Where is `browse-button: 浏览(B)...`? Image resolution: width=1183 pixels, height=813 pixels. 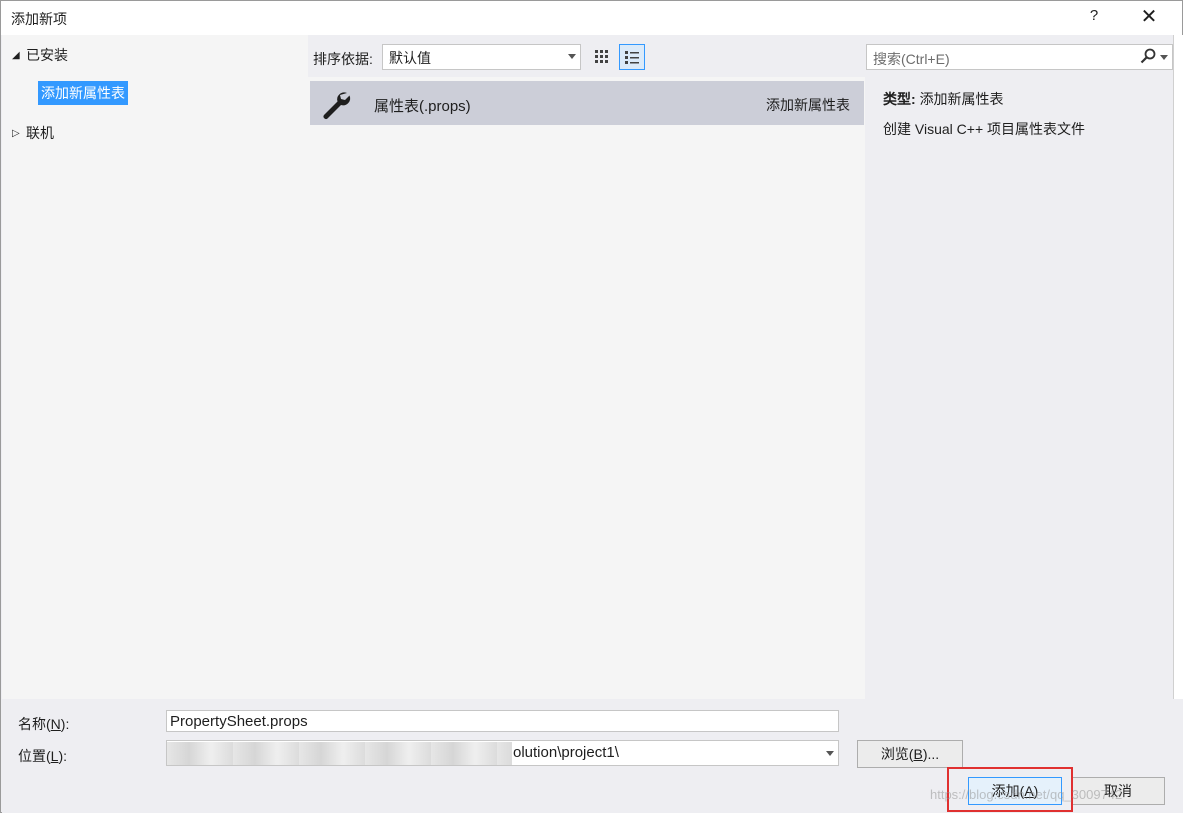 browse-button: 浏览(B)... is located at coordinates (910, 754).